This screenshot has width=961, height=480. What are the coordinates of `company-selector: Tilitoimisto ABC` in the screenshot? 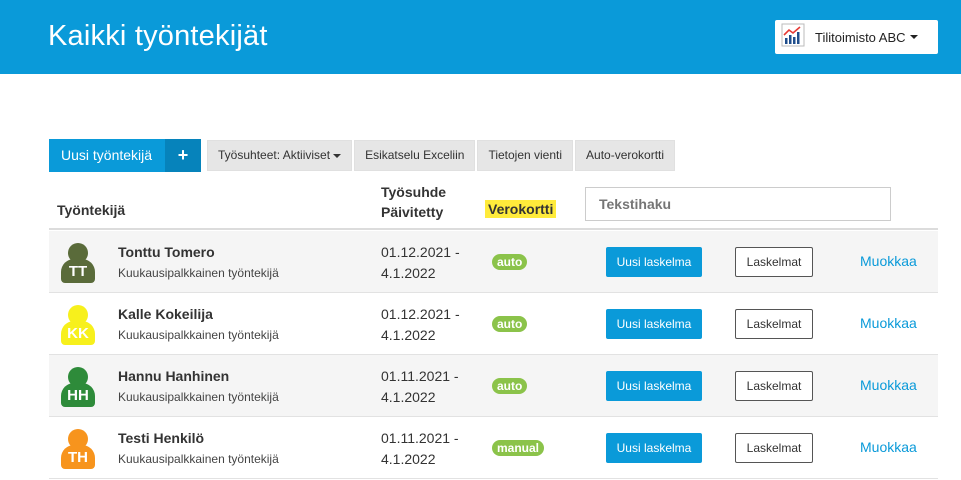 It's located at (856, 37).